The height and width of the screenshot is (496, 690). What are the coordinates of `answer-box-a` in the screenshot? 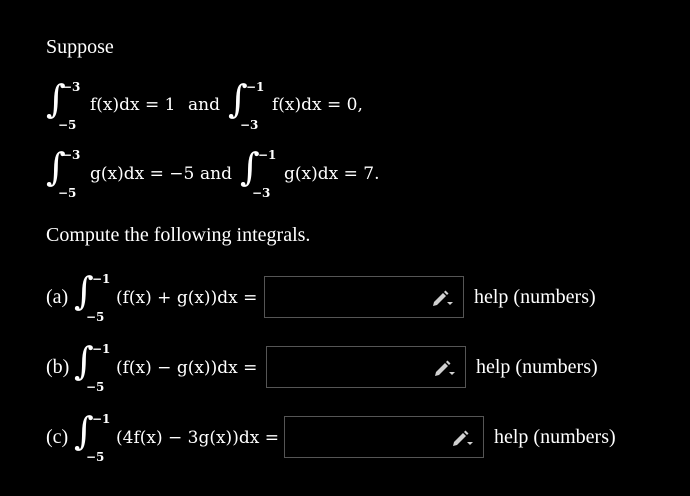 It's located at (364, 297).